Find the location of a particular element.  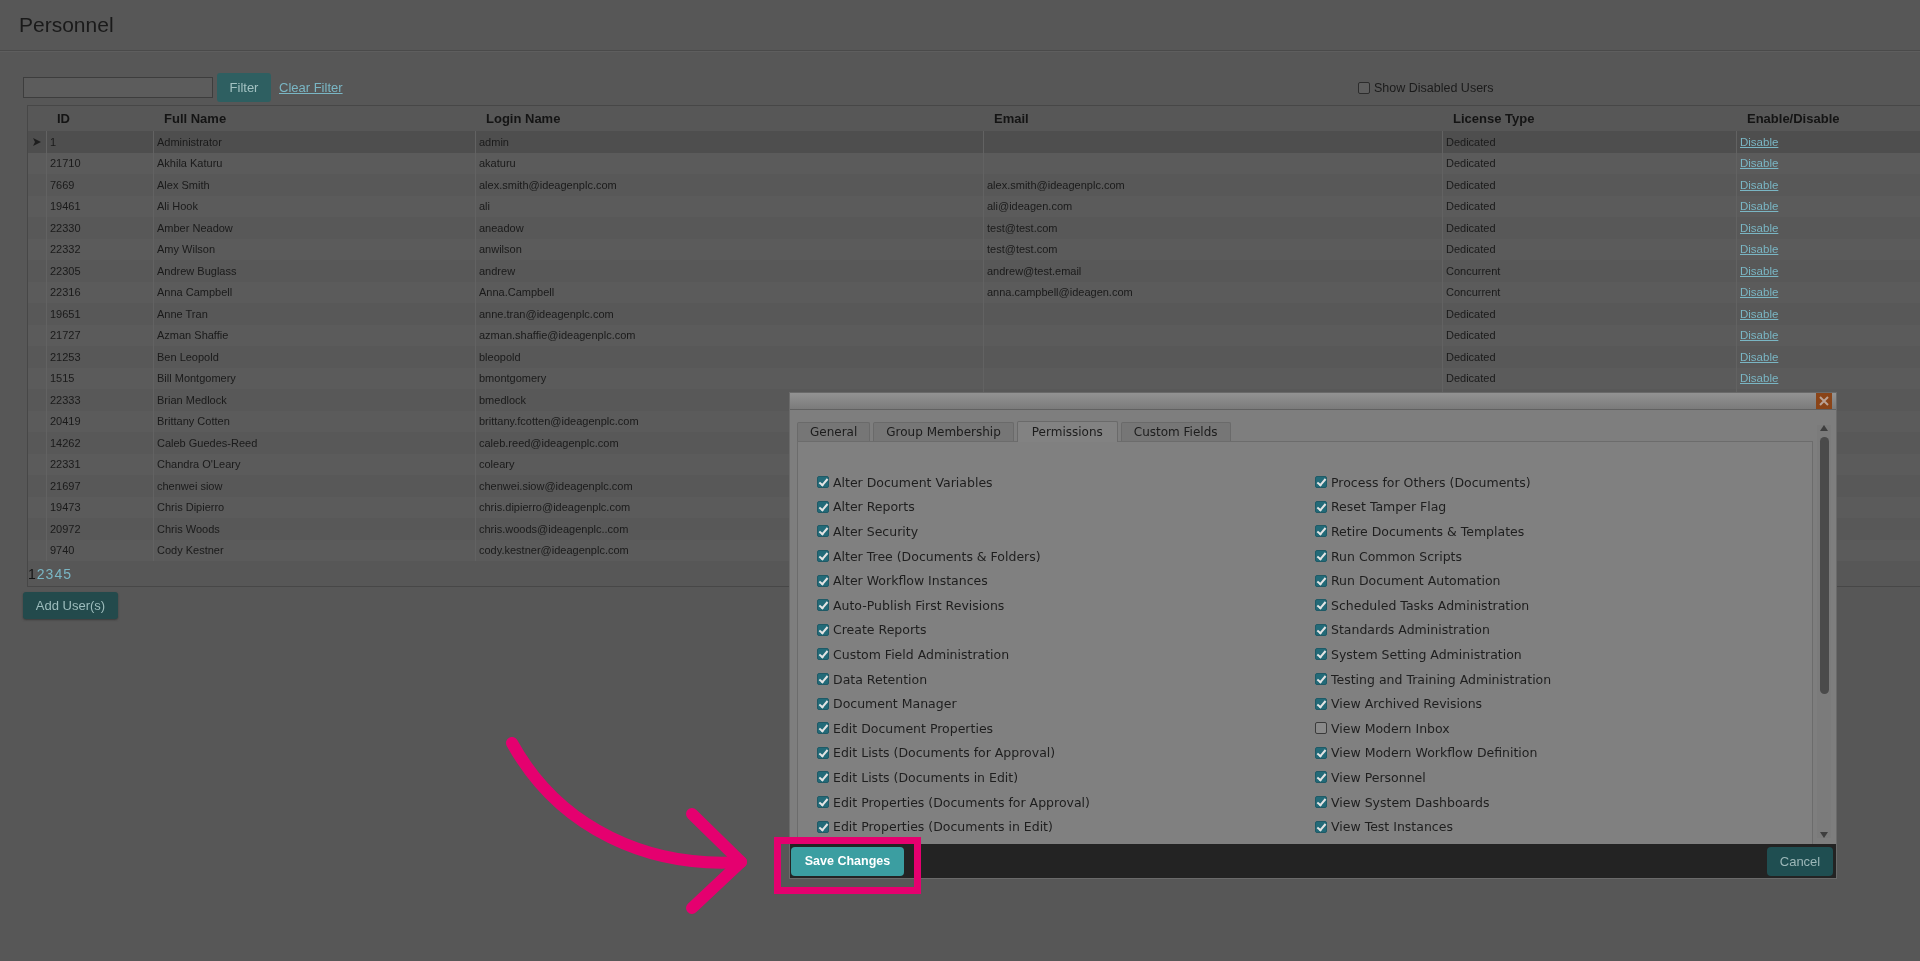

table-cell: test@test.com is located at coordinates (1212, 228).